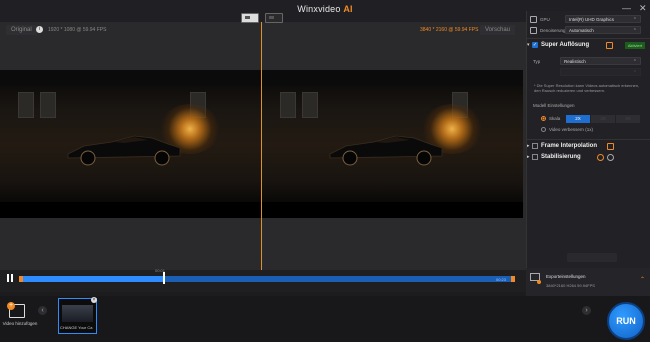  Describe the element at coordinates (21, 30) in the screenshot. I see `original-label: Original` at that location.